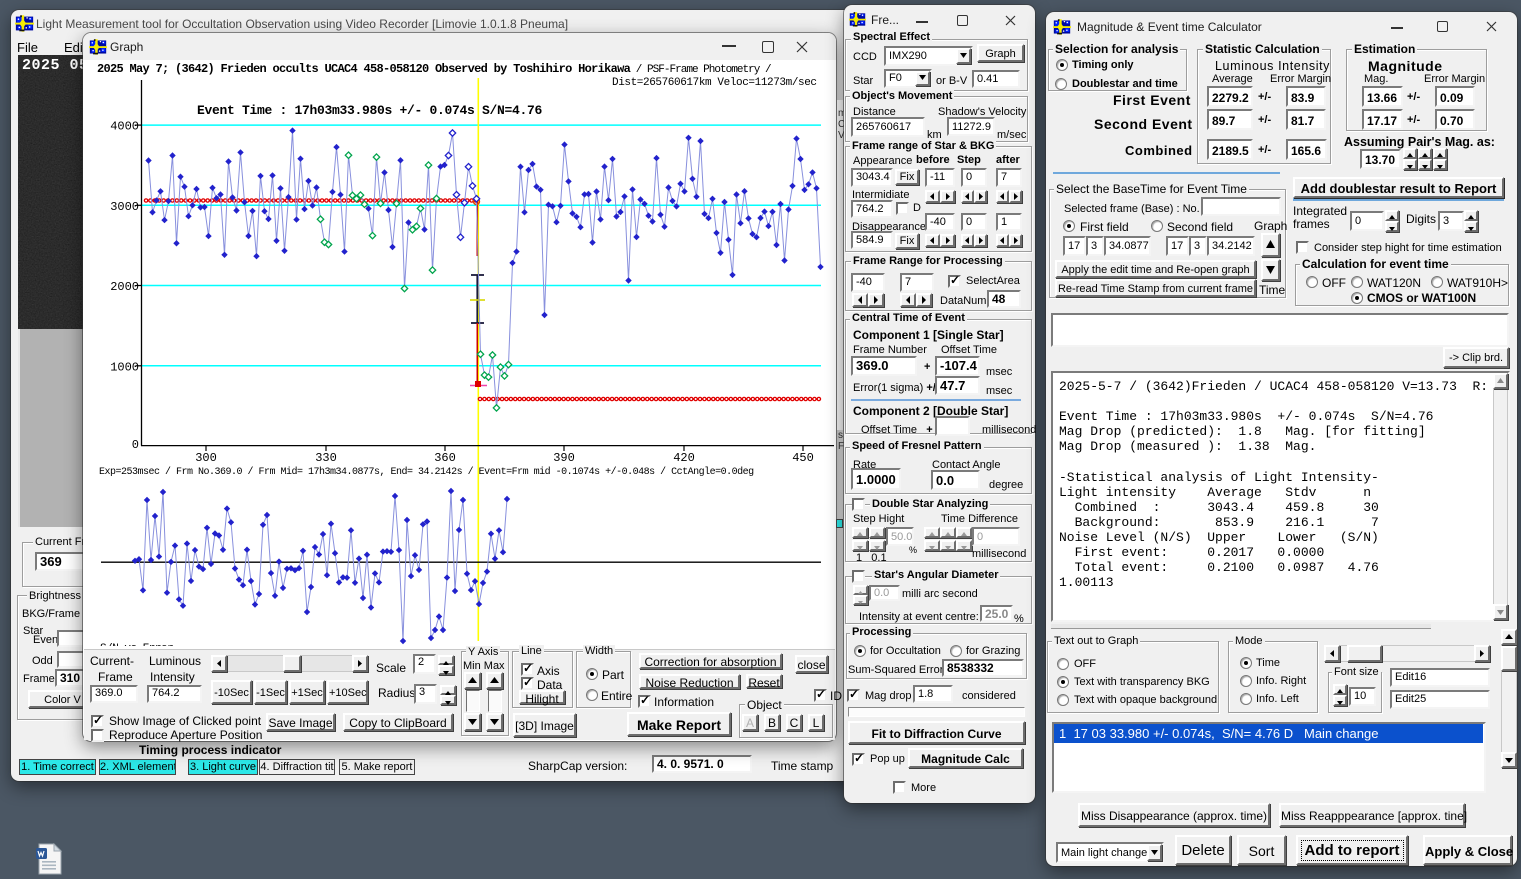  Describe the element at coordinates (124, 367) in the screenshot. I see `svg-text: 1000` at that location.